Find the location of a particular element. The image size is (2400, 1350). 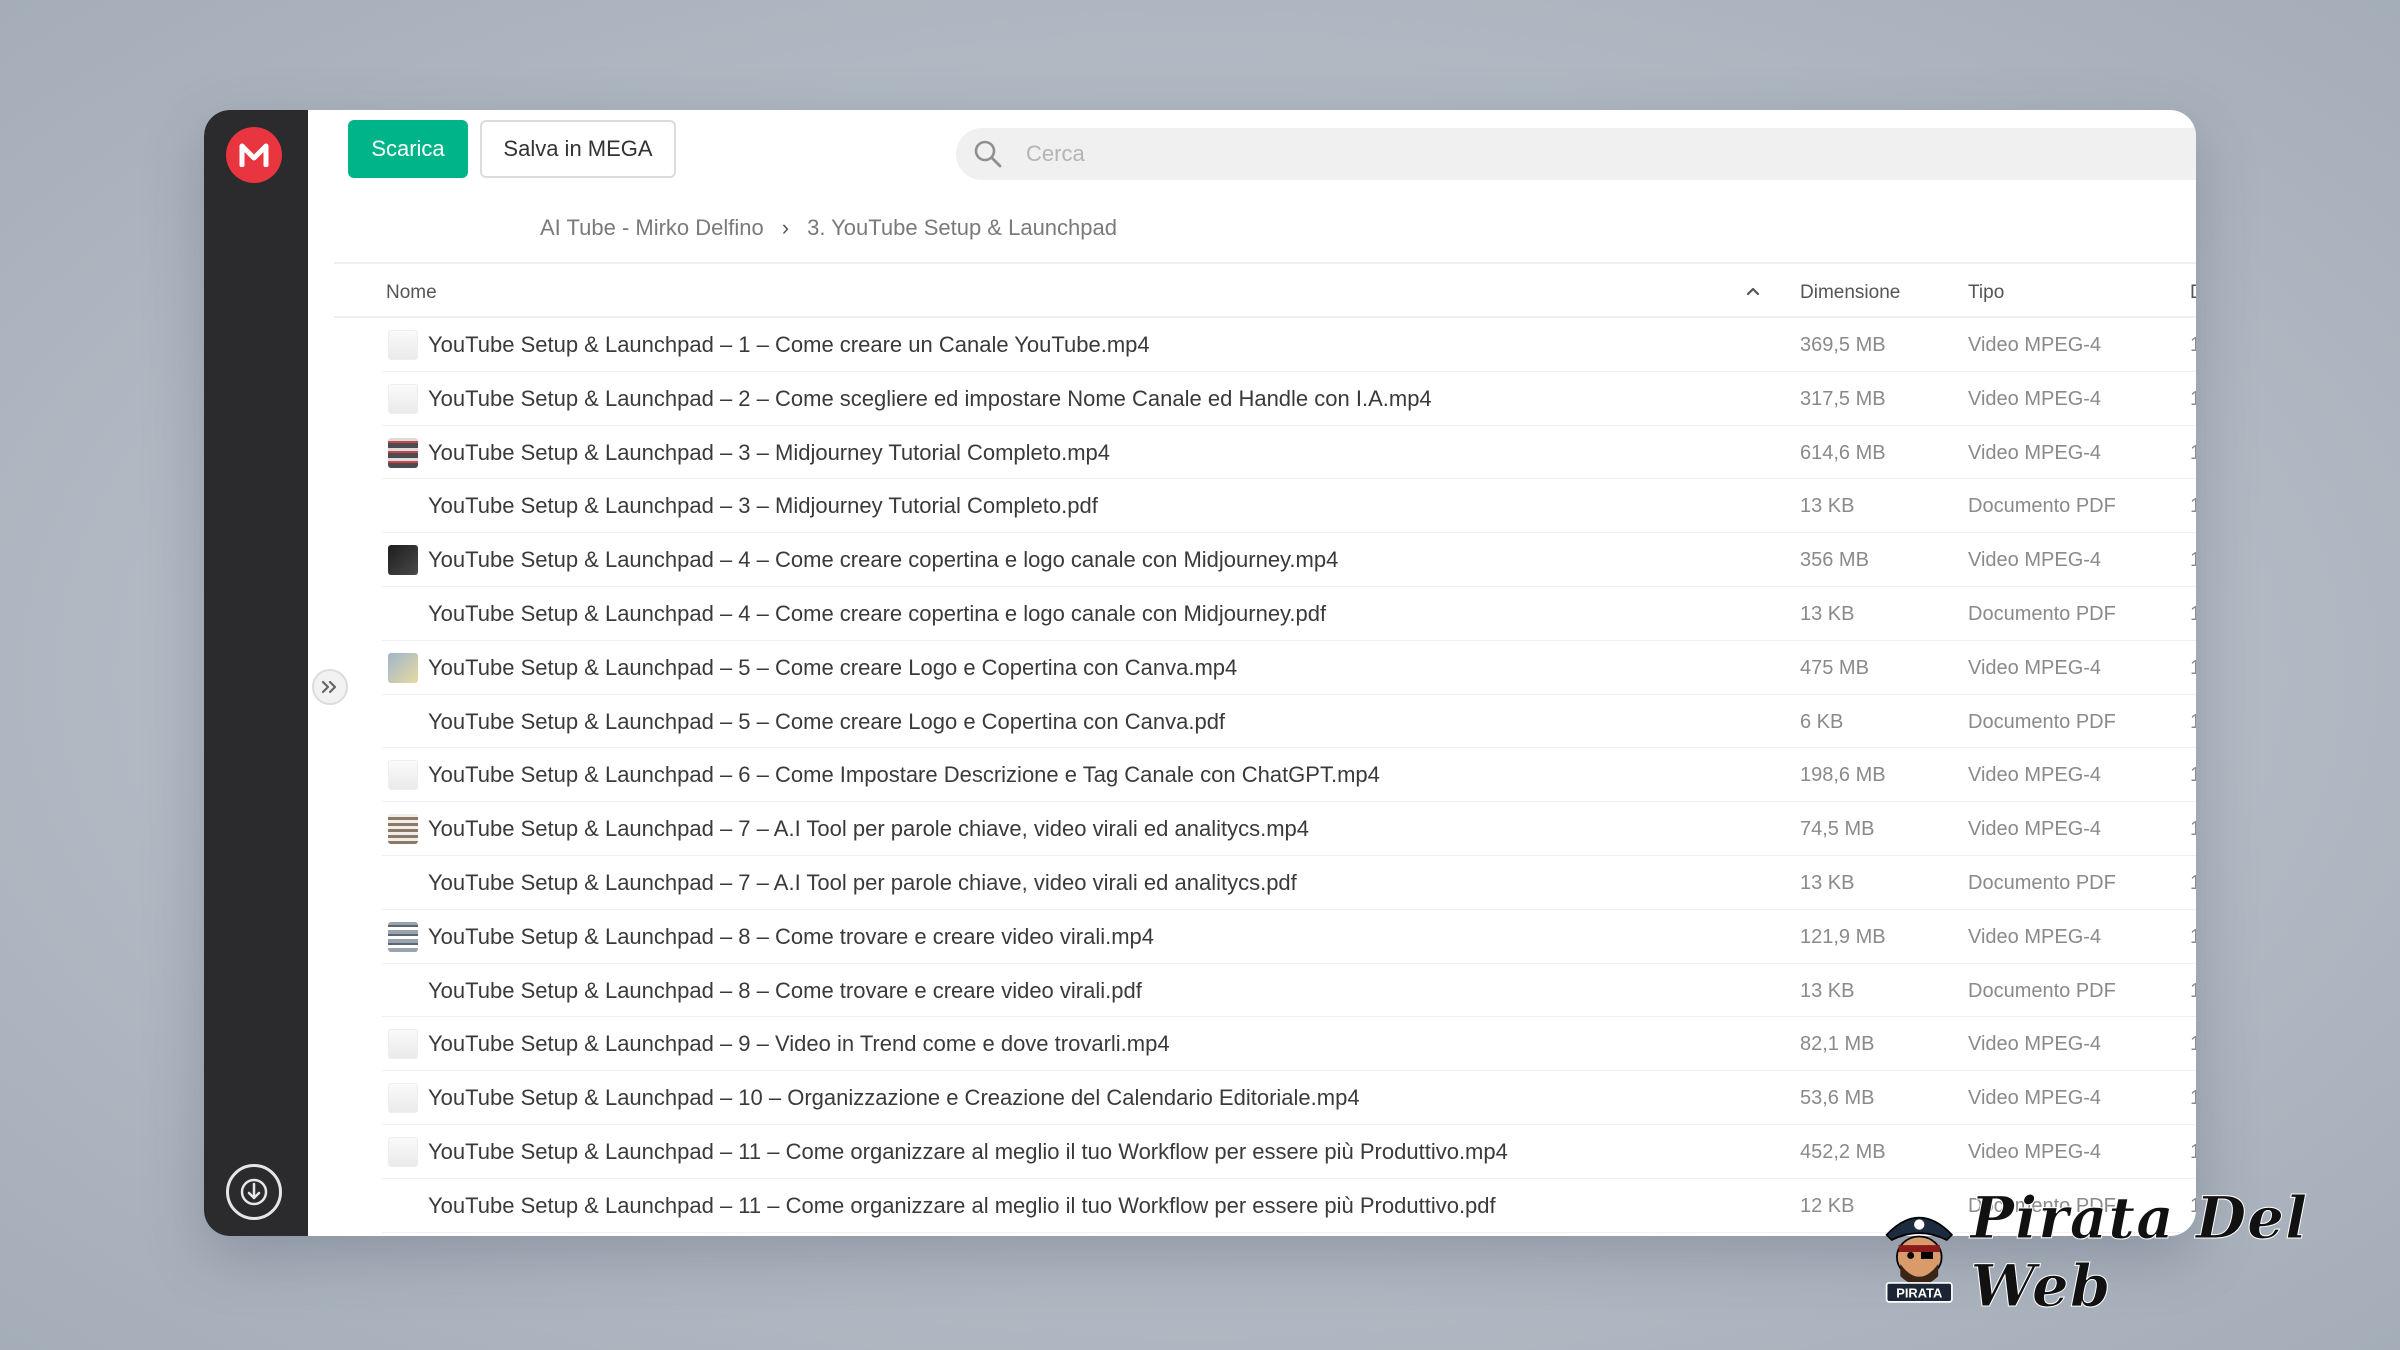

file-size: 356 MB is located at coordinates (1834, 560).